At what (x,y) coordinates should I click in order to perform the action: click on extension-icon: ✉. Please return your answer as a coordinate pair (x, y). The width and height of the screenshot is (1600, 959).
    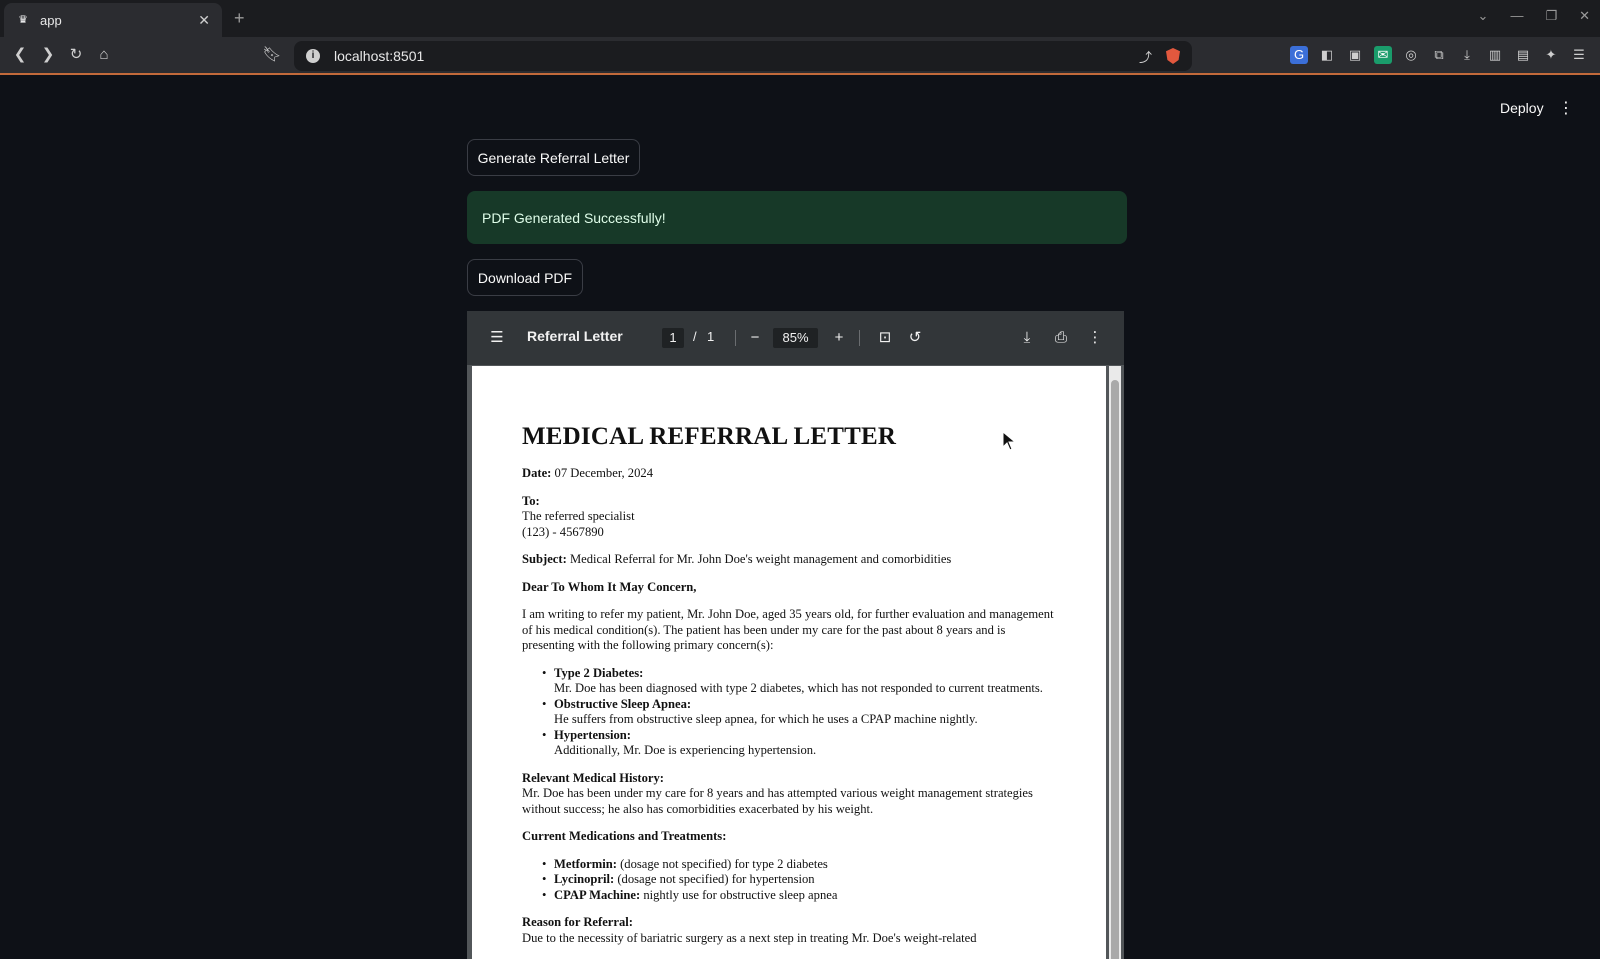
    Looking at the image, I should click on (1383, 55).